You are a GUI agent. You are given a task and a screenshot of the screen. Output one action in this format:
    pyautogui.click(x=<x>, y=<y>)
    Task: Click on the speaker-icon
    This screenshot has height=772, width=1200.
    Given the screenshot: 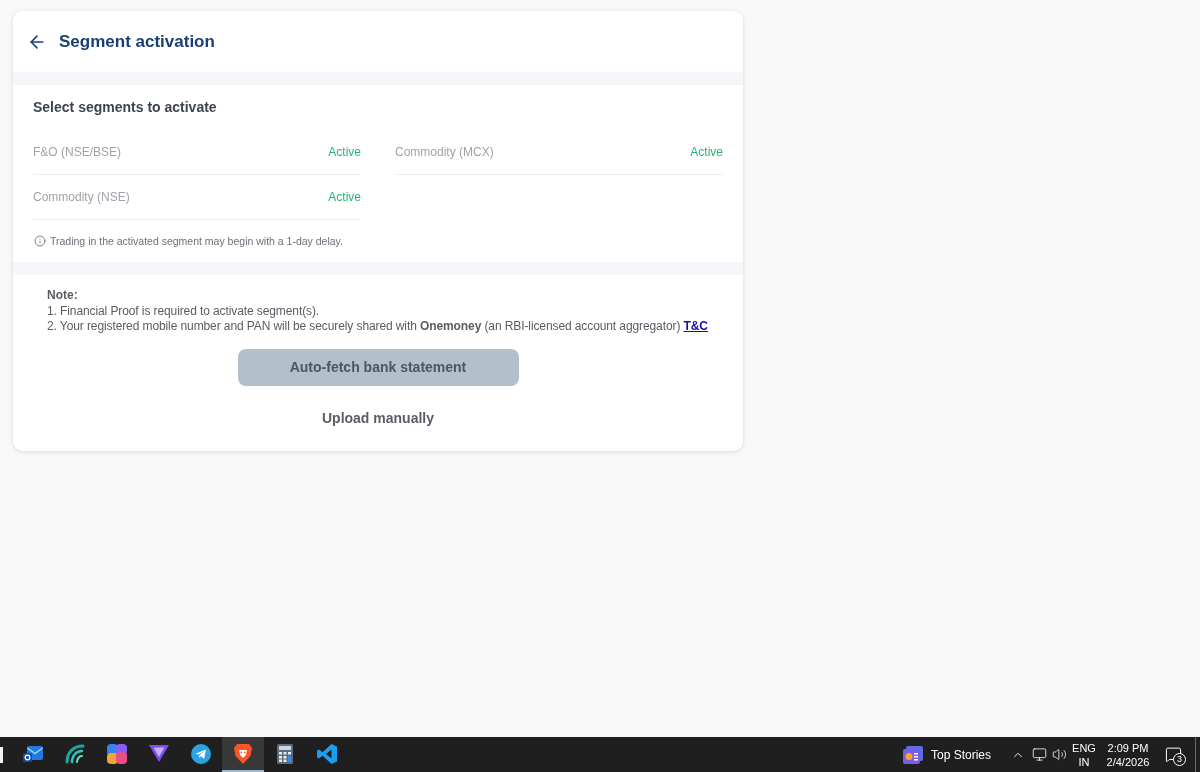 What is the action you would take?
    pyautogui.click(x=1059, y=754)
    